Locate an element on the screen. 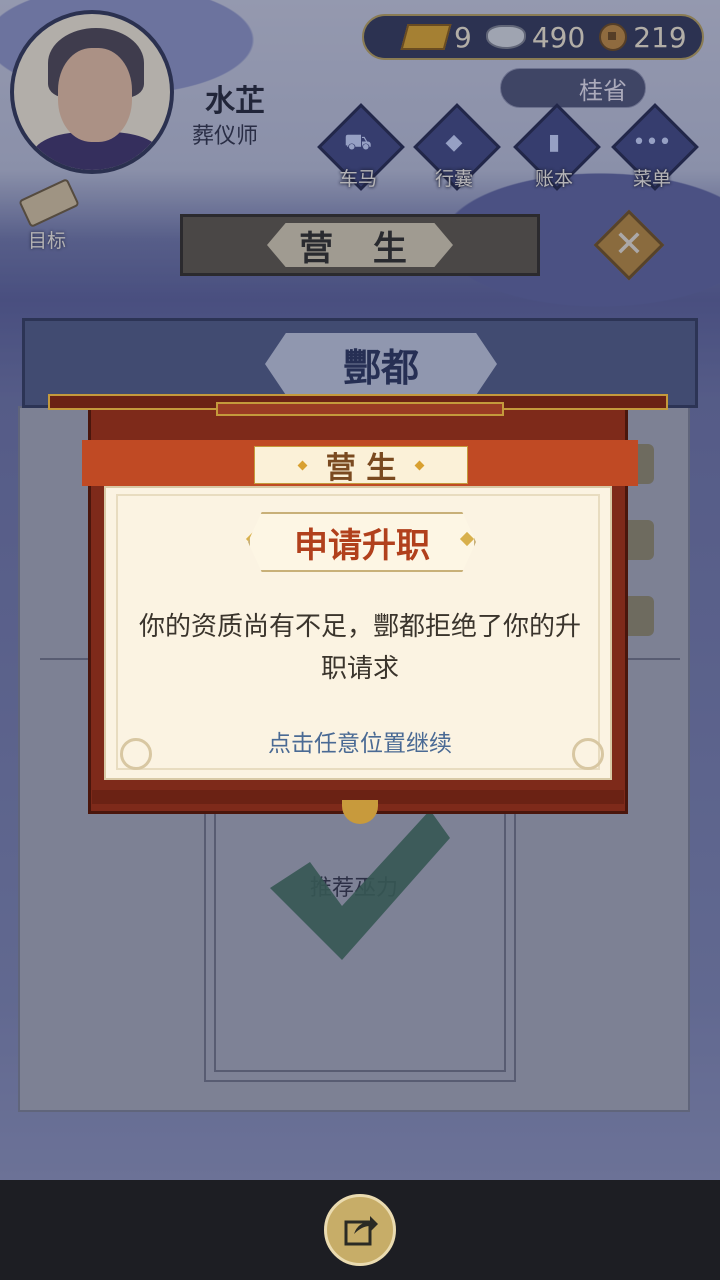 This screenshot has height=1280, width=720. share-icon is located at coordinates (361, 1231).